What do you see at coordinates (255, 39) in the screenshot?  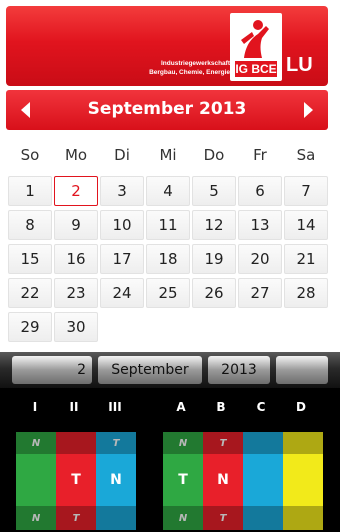 I see `union-logo-figure-icon` at bounding box center [255, 39].